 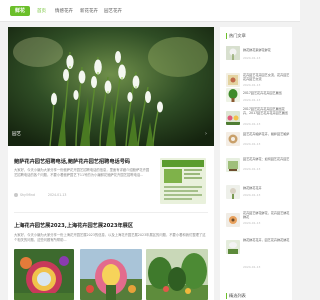 I want to click on author-avatar-icon, so click(x=16, y=195).